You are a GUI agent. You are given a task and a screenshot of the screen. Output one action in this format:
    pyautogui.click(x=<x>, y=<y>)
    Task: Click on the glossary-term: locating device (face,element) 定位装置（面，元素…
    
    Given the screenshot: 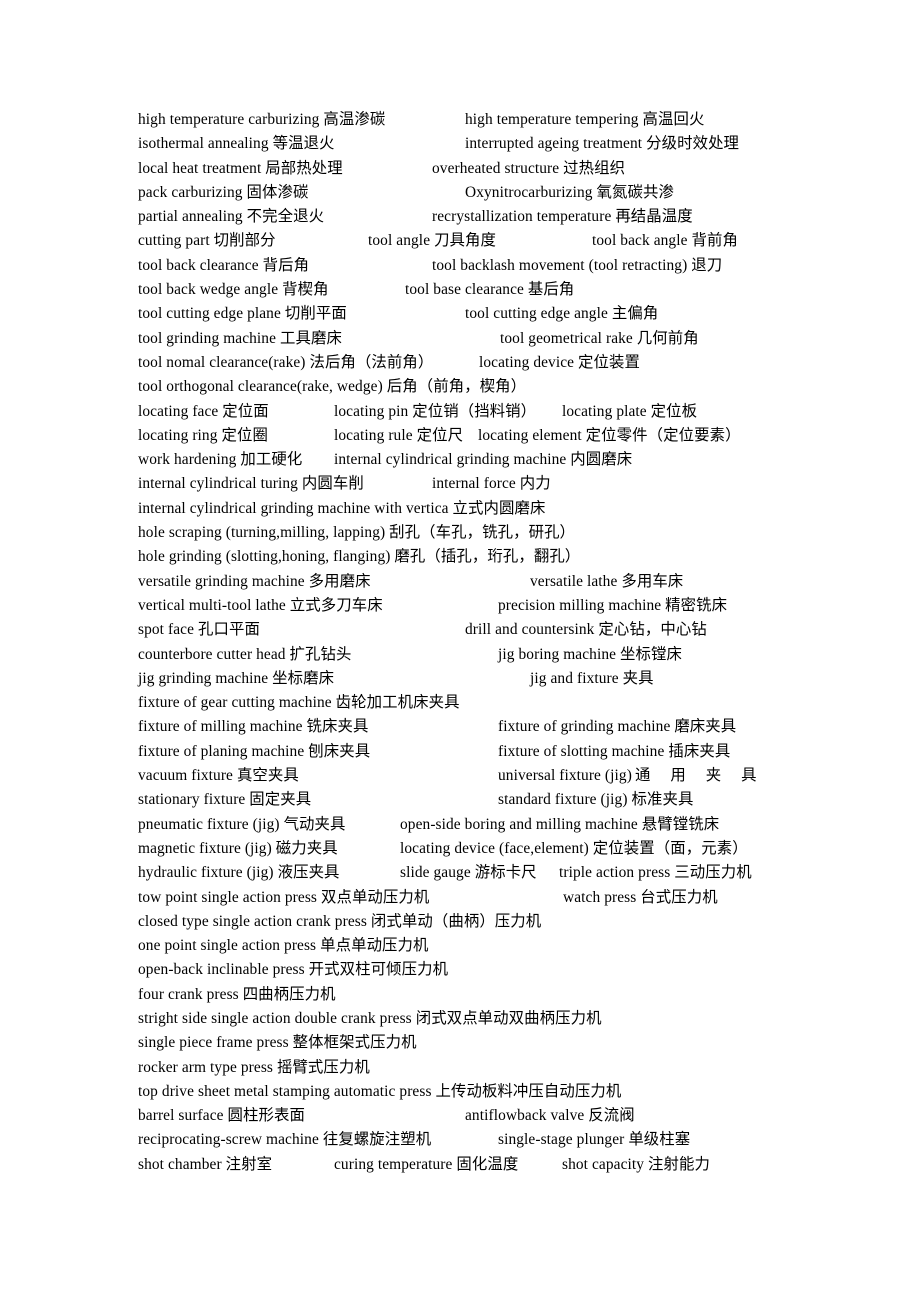 What is the action you would take?
    pyautogui.click(x=574, y=848)
    